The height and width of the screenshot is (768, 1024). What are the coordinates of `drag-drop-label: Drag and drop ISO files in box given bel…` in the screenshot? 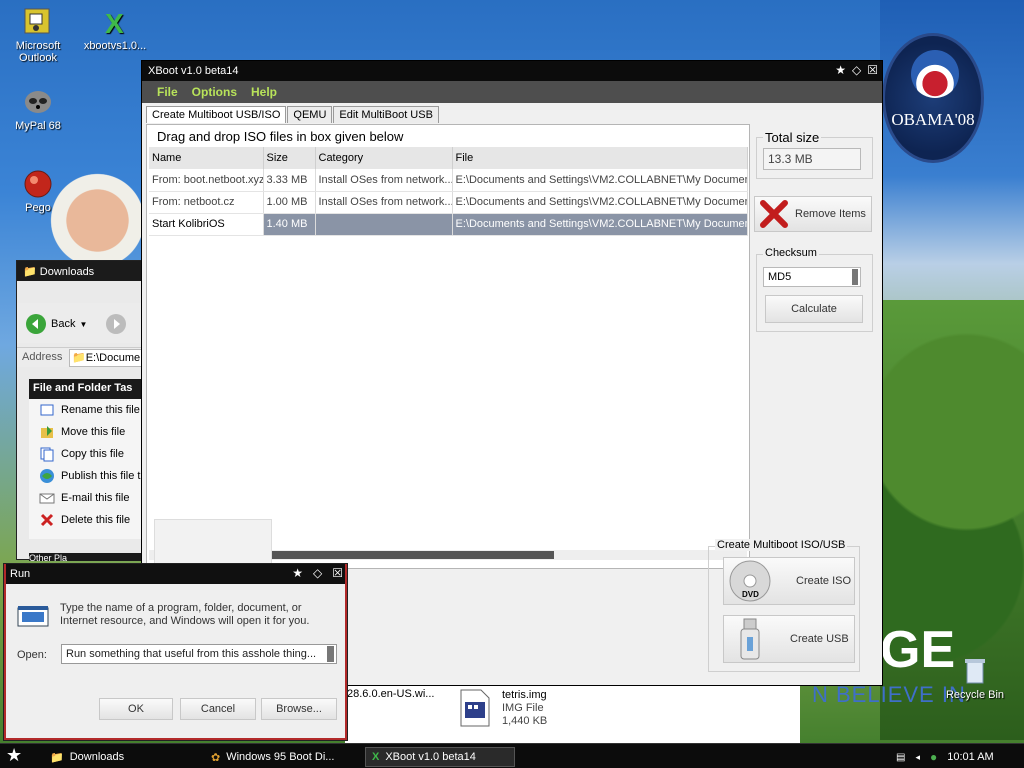 It's located at (280, 136).